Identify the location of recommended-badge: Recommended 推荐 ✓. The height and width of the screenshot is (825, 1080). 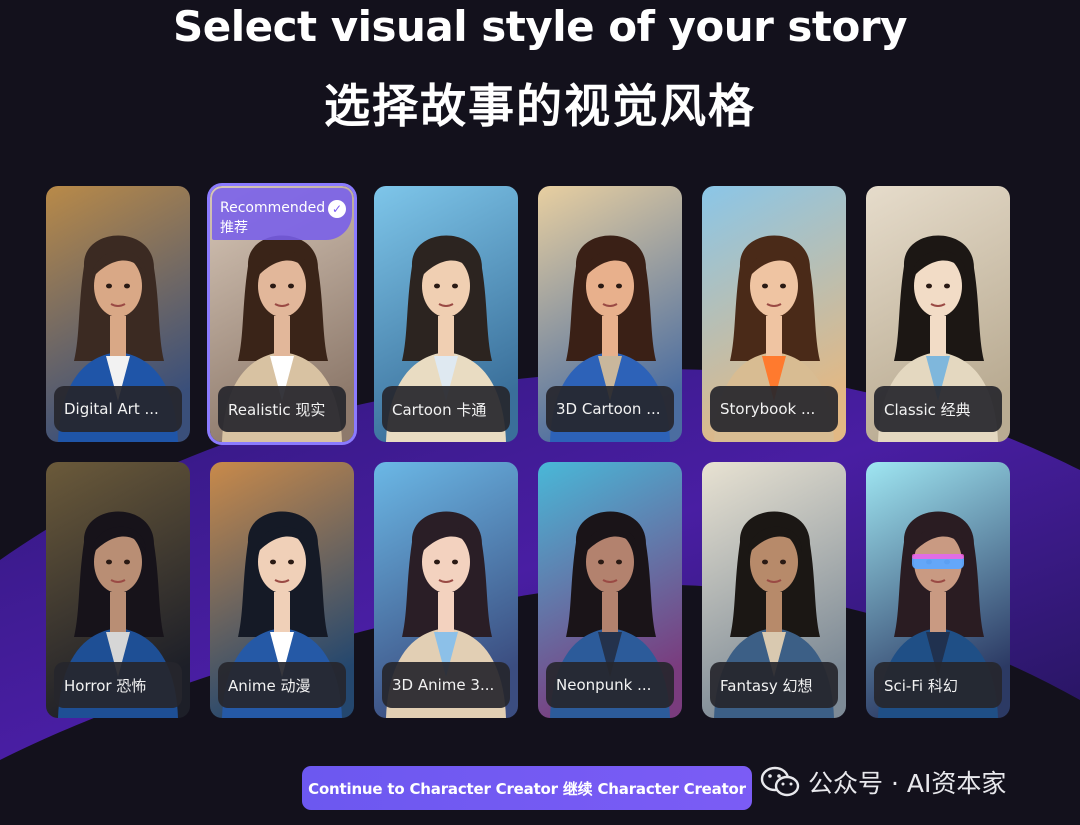
(282, 214).